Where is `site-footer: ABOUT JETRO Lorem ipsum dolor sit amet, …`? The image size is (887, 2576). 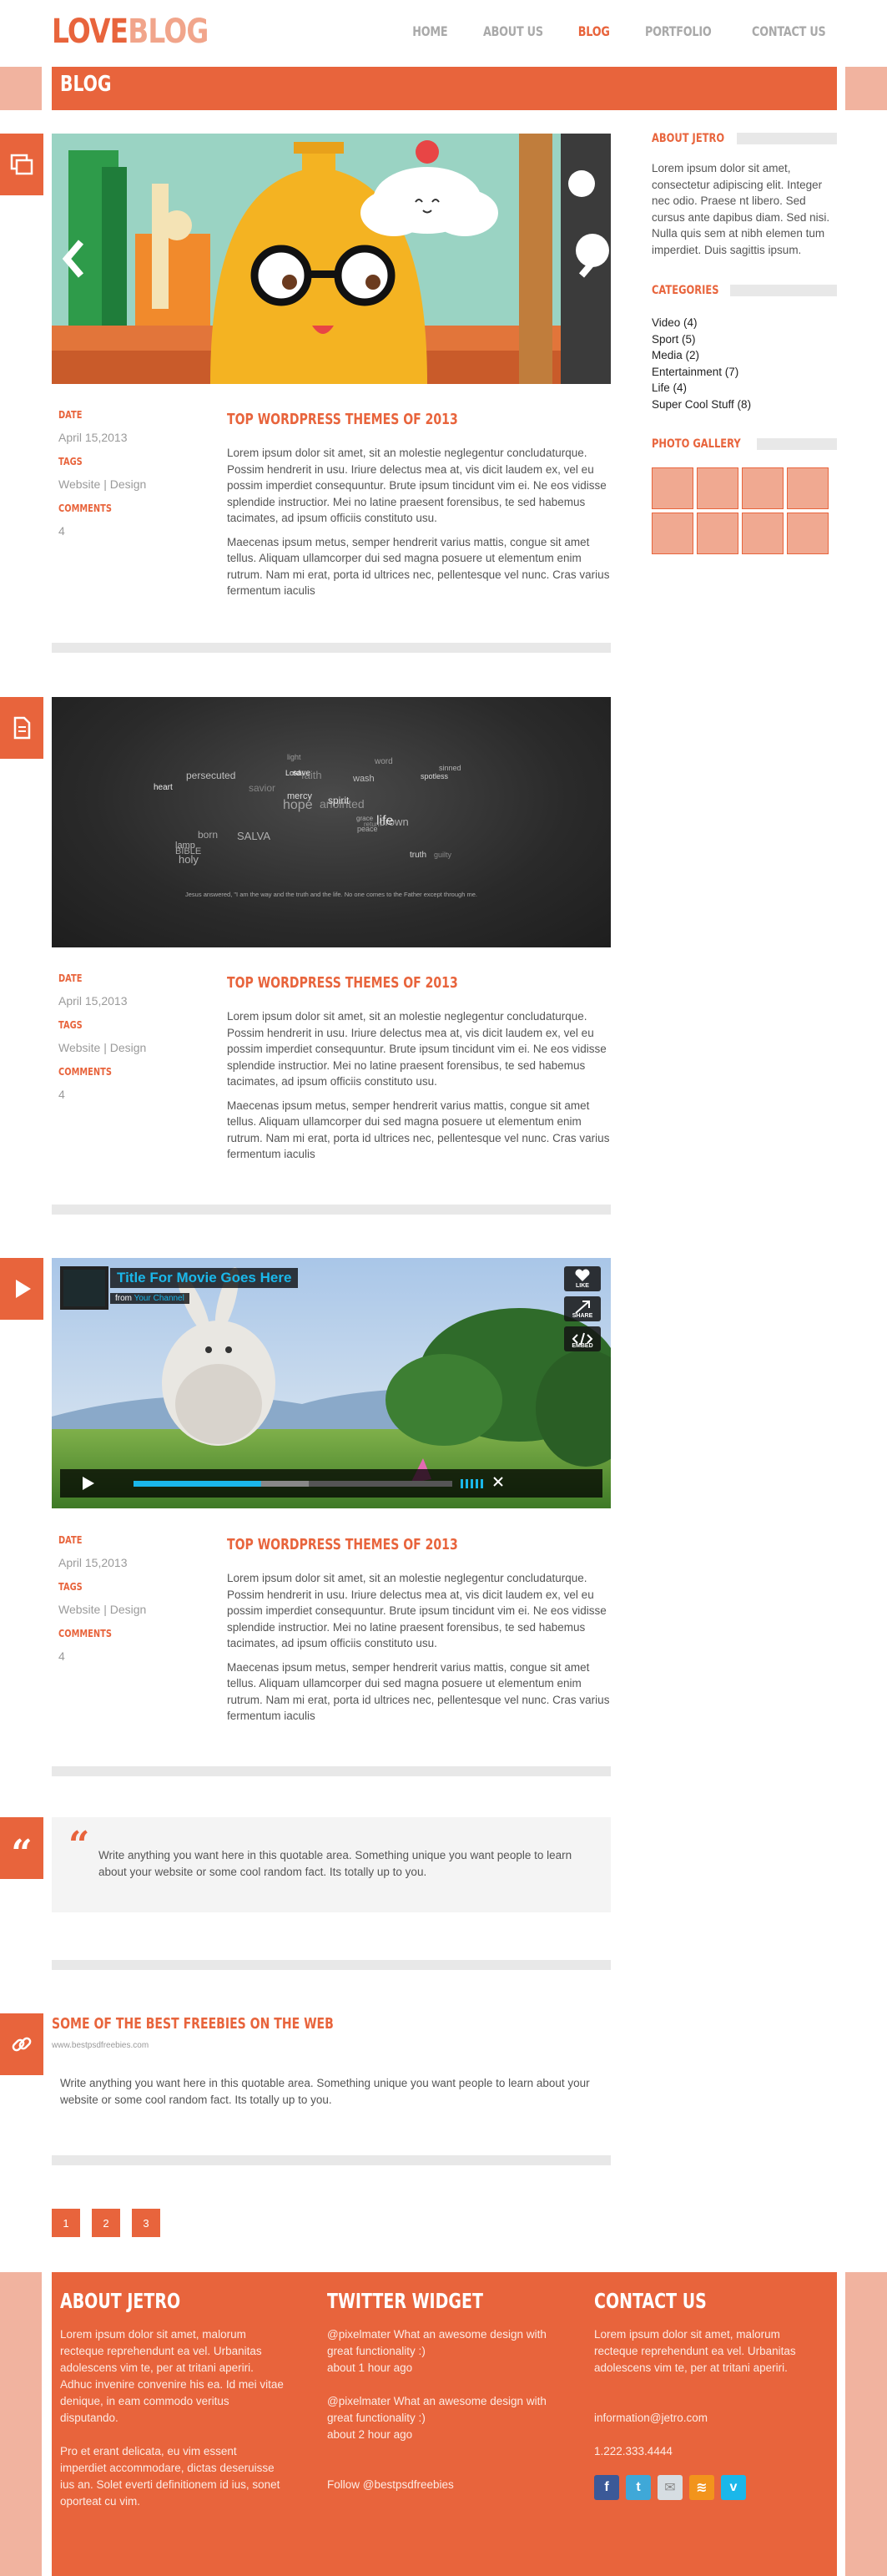
site-footer: ABOUT JETRO Lorem ipsum dolor sit amet, … is located at coordinates (444, 2424).